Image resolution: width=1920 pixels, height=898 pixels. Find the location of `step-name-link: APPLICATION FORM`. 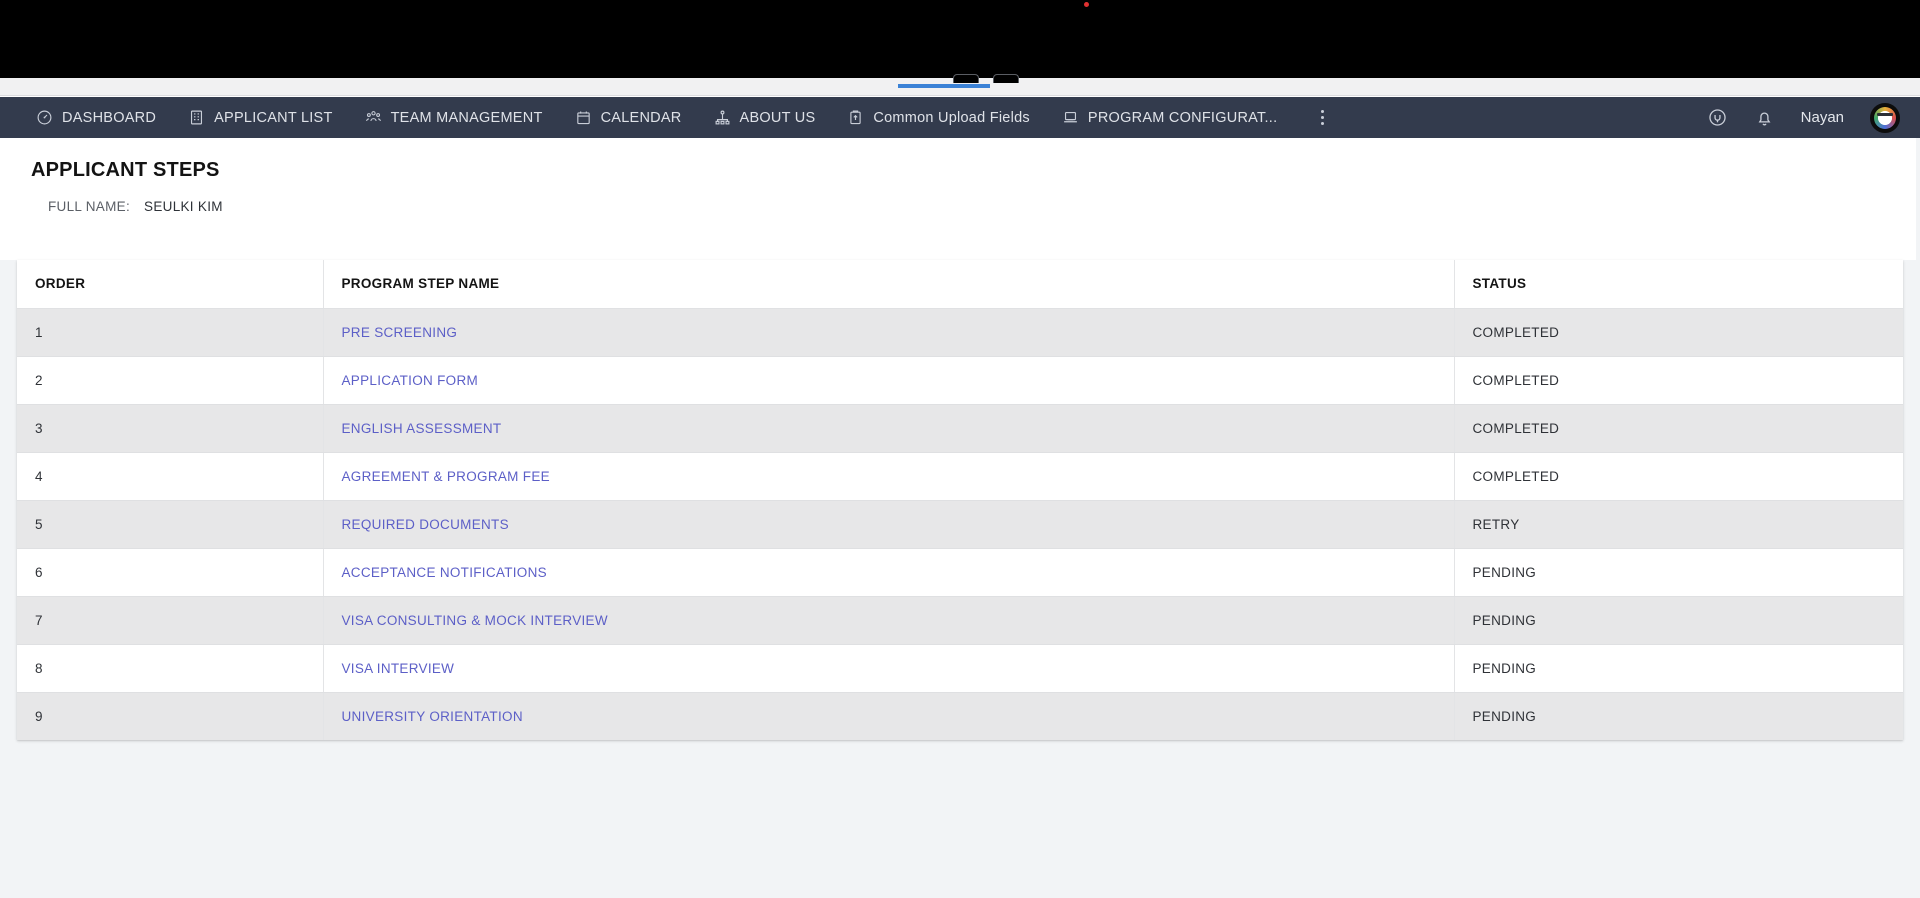

step-name-link: APPLICATION FORM is located at coordinates (410, 380).